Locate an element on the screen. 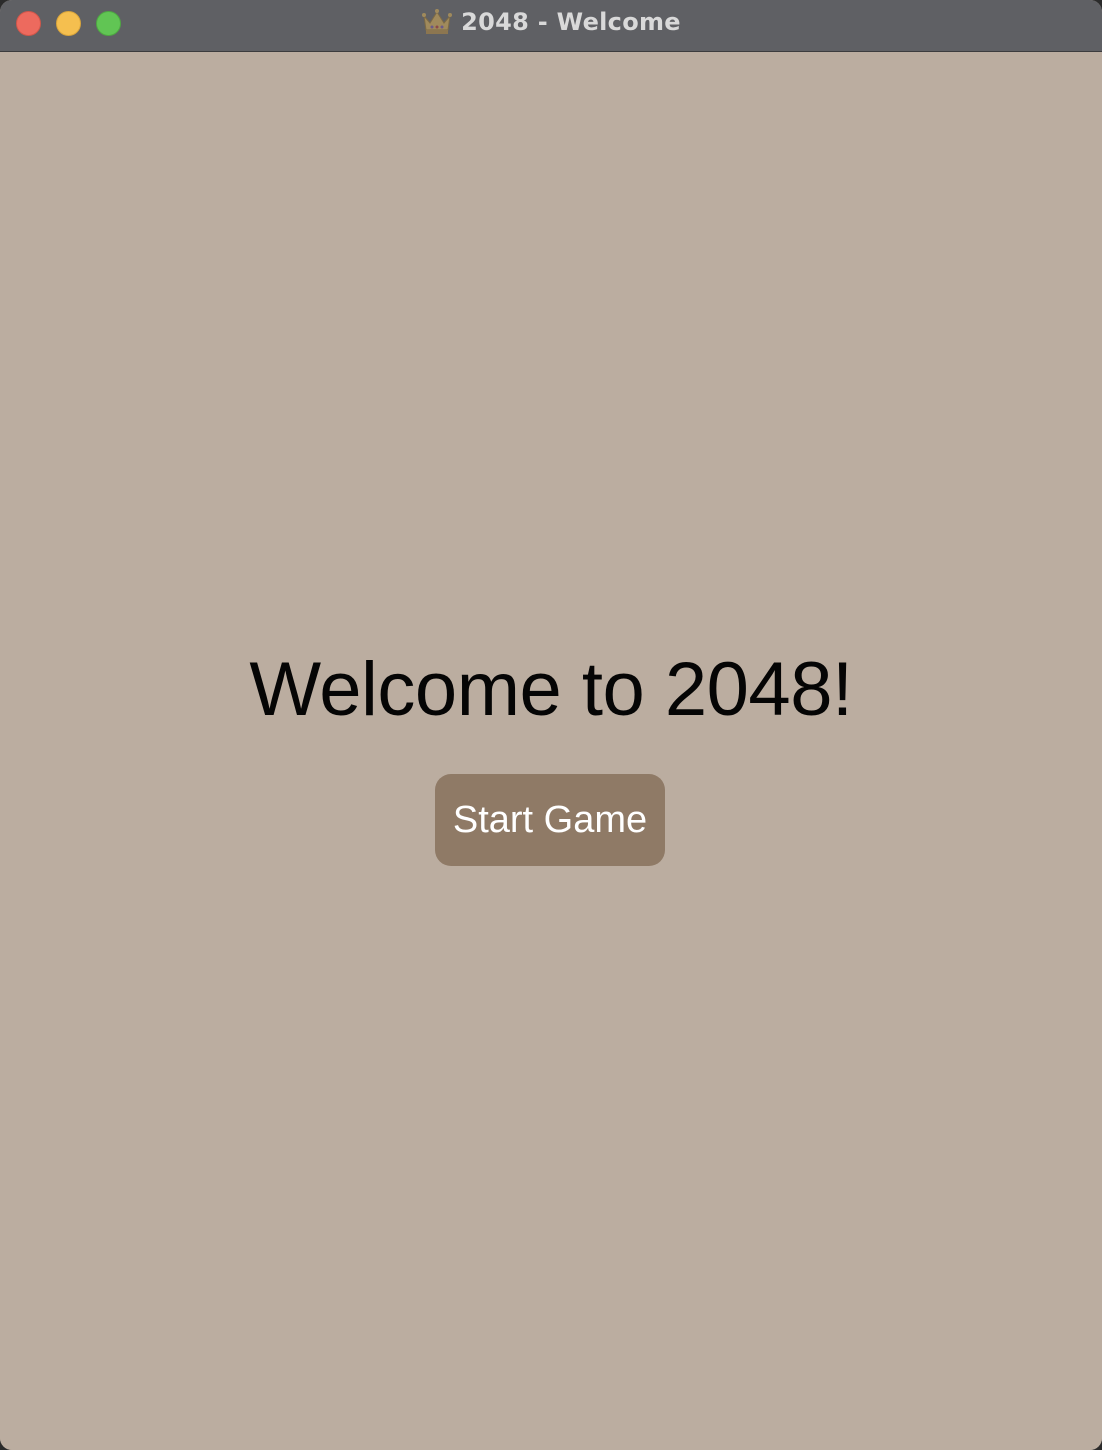 Image resolution: width=1102 pixels, height=1450 pixels. crown-icon is located at coordinates (437, 22).